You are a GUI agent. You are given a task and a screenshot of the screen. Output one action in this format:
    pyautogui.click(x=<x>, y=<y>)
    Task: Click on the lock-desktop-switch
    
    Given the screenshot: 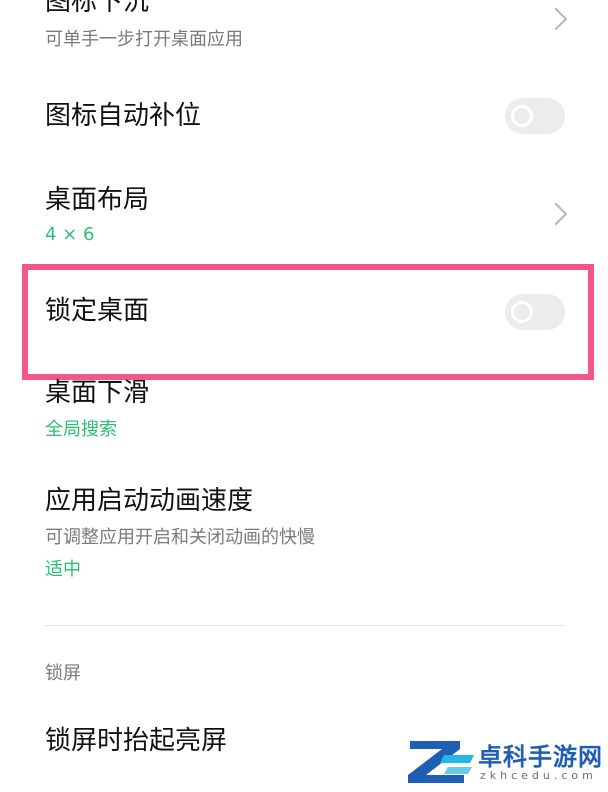 What is the action you would take?
    pyautogui.click(x=535, y=312)
    